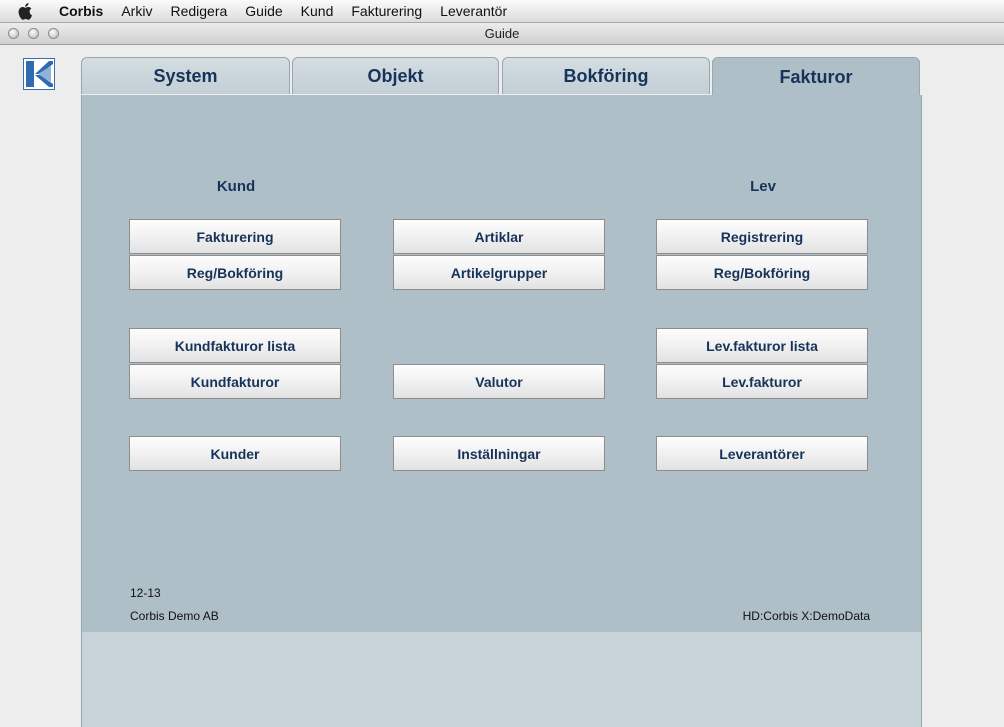 The width and height of the screenshot is (1004, 727). Describe the element at coordinates (473, 11) in the screenshot. I see `menu-leverantor: Leverantör` at that location.